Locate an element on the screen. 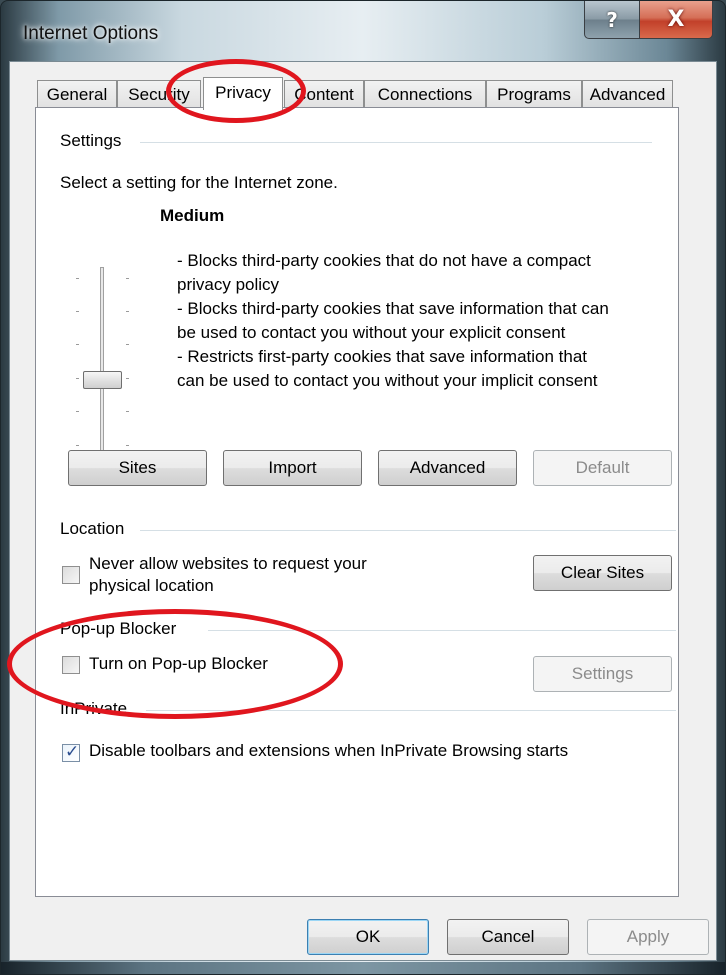  ok-button: OK is located at coordinates (368, 937).